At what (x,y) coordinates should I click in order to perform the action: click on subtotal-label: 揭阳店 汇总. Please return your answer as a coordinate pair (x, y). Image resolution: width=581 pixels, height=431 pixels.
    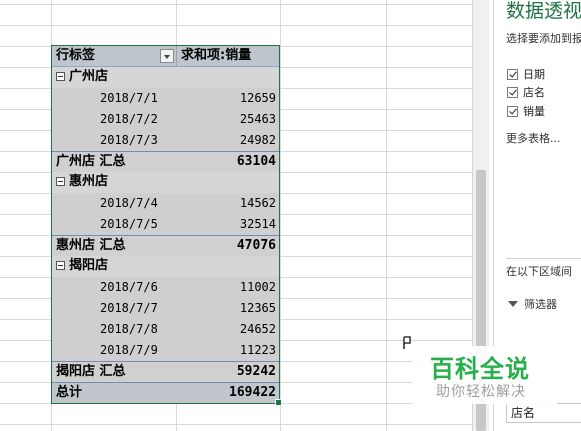
    Looking at the image, I should click on (91, 371).